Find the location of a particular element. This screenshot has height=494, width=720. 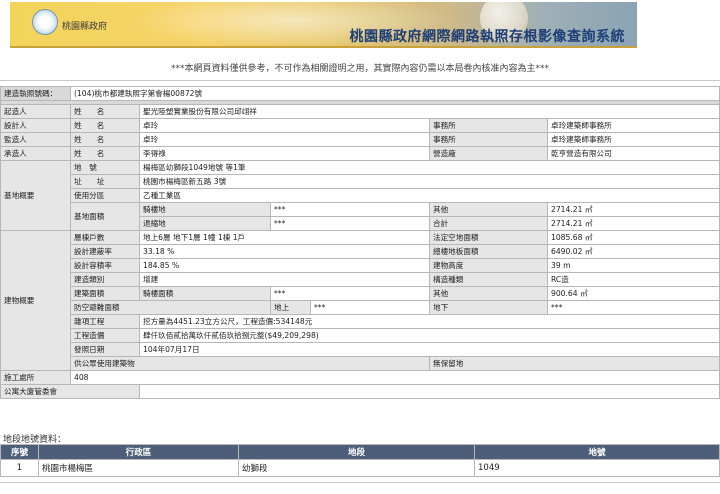

owner-name-label: 姓 名 is located at coordinates (105, 111).